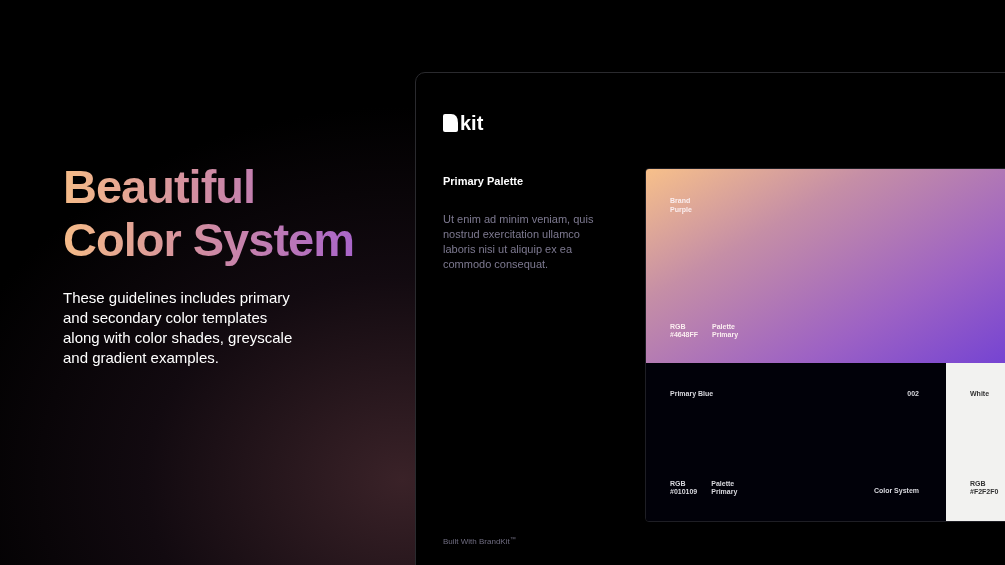  What do you see at coordinates (519, 241) in the screenshot?
I see `body-text: Ut enim ad minim veniam, quis nostrud exercitation ullamco laboris nisi ut aliquip ex ea commodo consequat.` at bounding box center [519, 241].